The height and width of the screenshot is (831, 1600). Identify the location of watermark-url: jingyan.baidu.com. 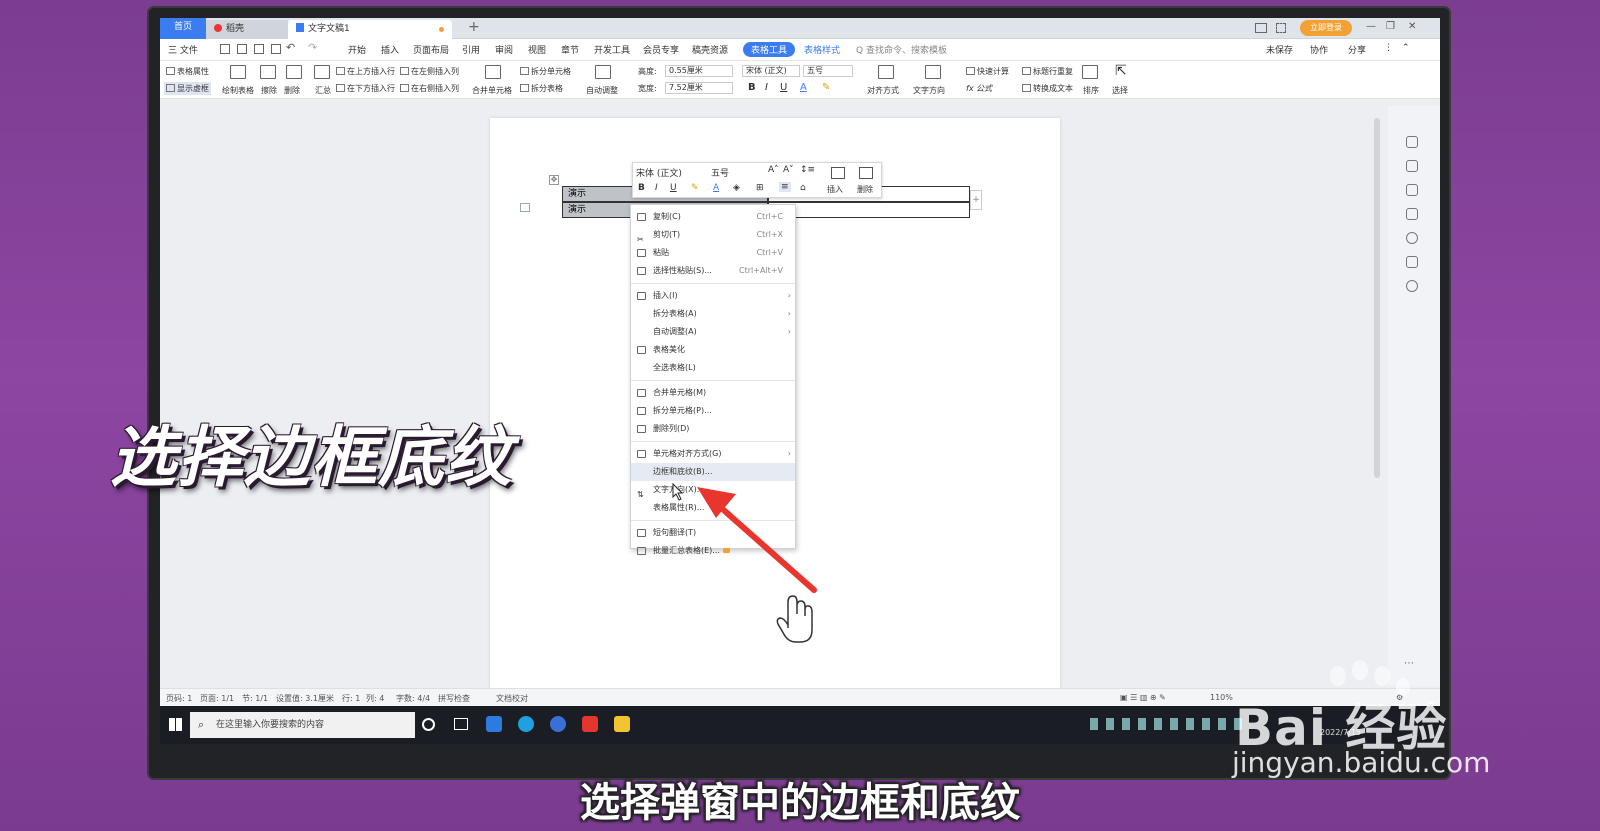
(1361, 762).